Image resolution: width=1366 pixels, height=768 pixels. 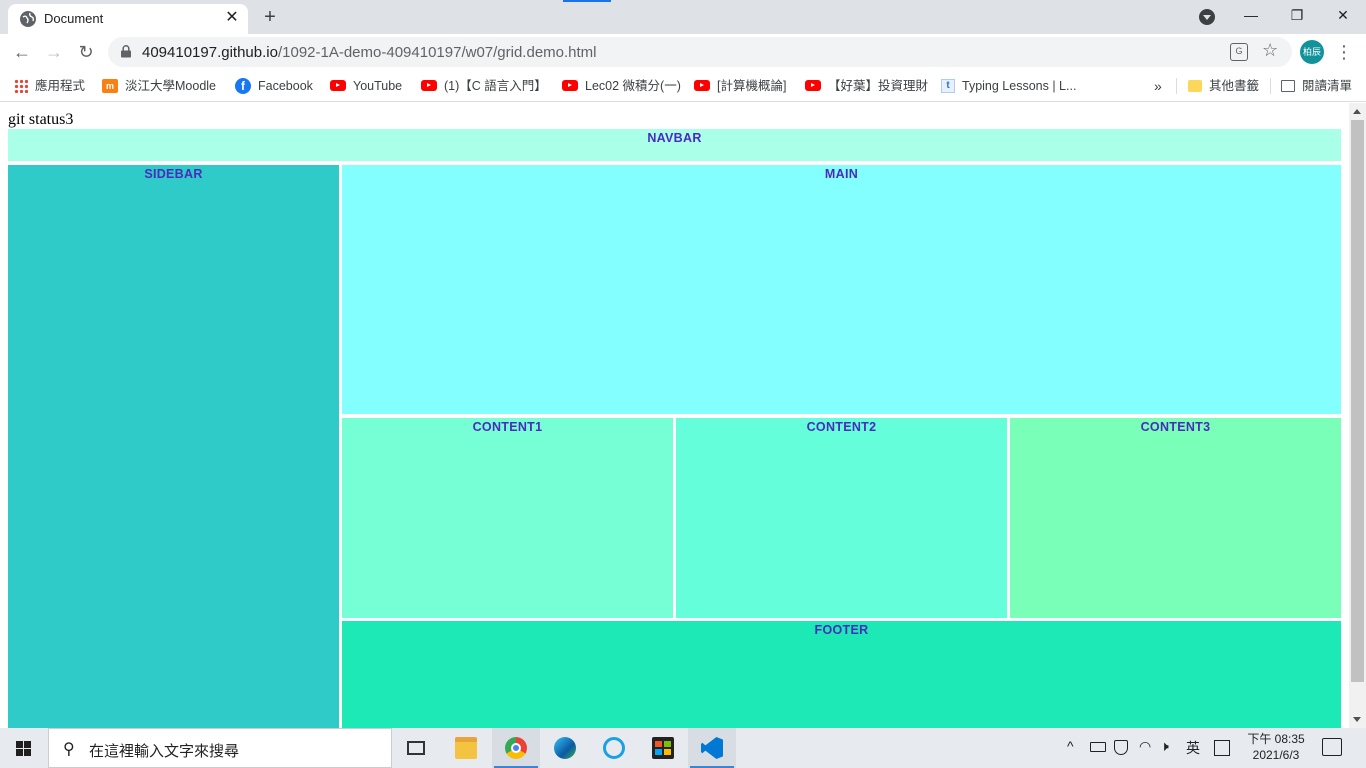 What do you see at coordinates (866, 86) in the screenshot?
I see `bookmark-investing: 【好葉】投資理財` at bounding box center [866, 86].